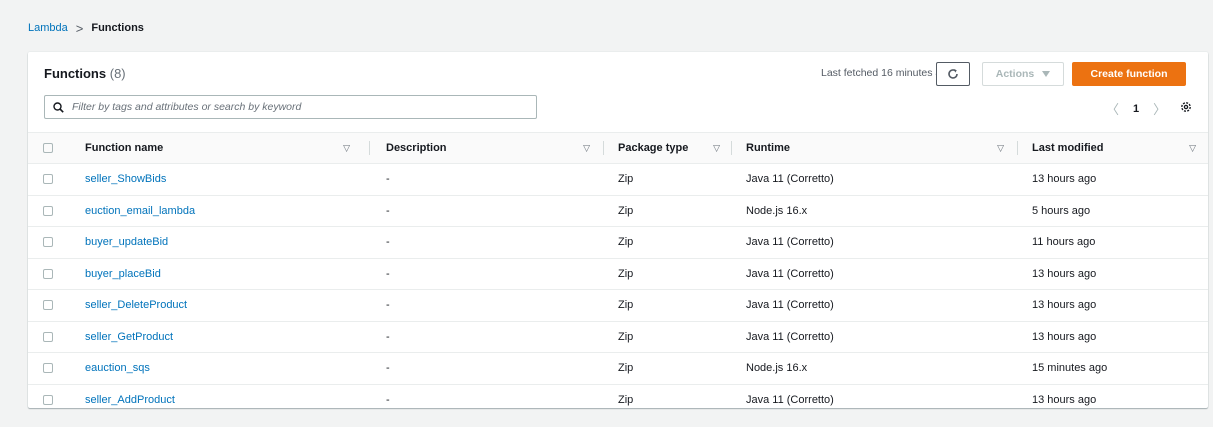  What do you see at coordinates (875, 148) in the screenshot?
I see `column-header-runtime: Runtime ▽` at bounding box center [875, 148].